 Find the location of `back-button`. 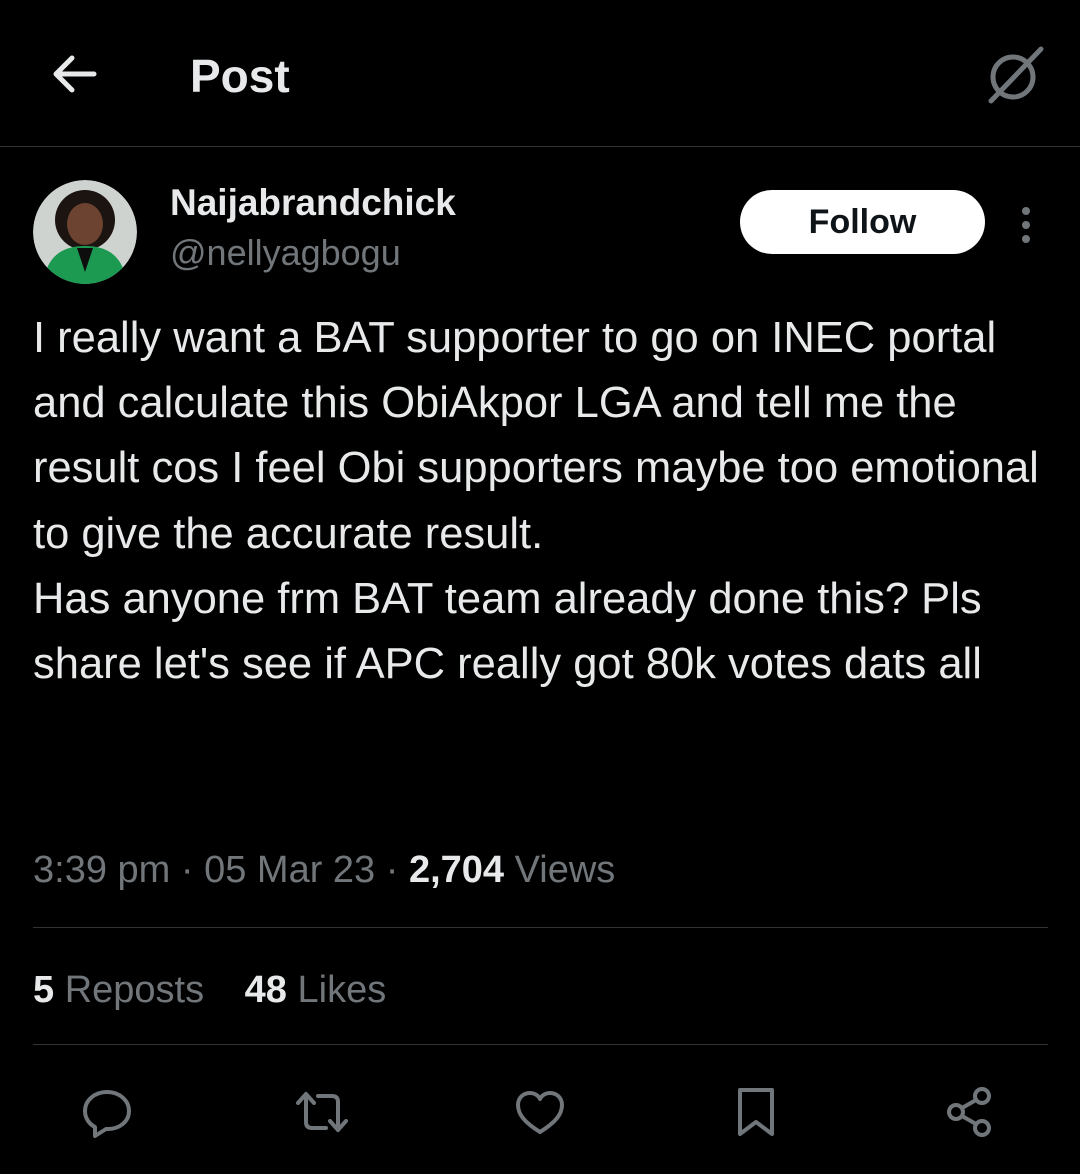

back-button is located at coordinates (74, 74).